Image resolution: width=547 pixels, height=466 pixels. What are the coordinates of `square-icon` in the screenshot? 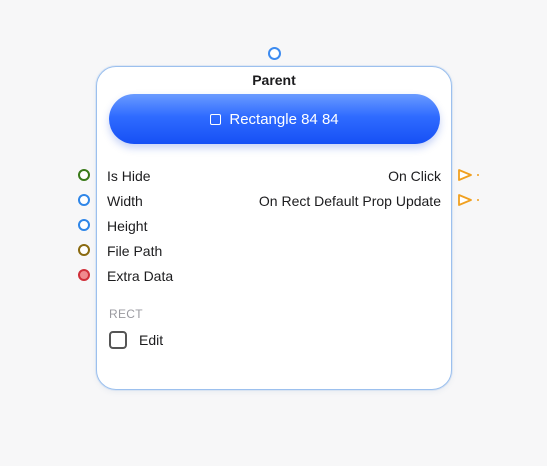 It's located at (216, 119).